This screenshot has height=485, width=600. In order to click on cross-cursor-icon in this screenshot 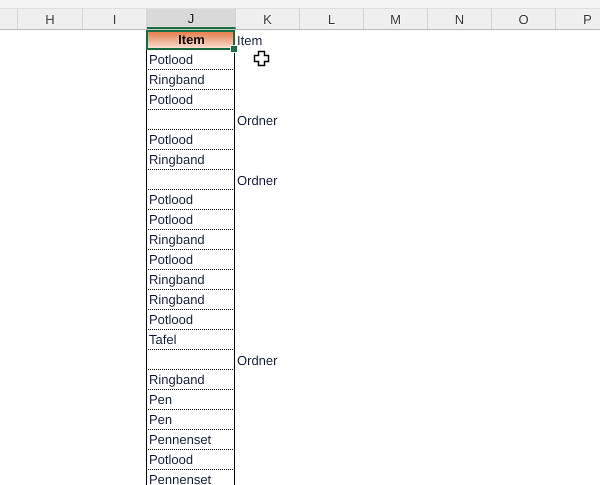, I will do `click(261, 58)`.